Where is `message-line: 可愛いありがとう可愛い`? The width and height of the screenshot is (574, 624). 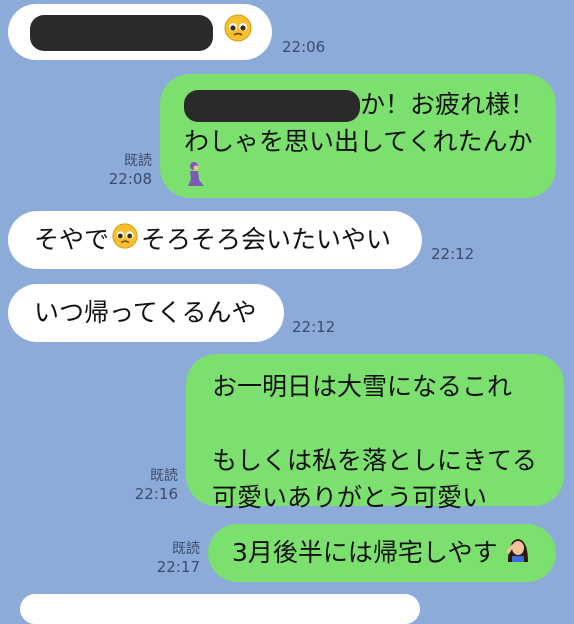
message-line: 可愛いありがとう可愛い is located at coordinates (350, 497).